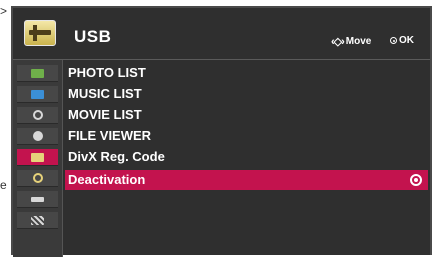 This screenshot has width=437, height=257. What do you see at coordinates (246, 115) in the screenshot?
I see `menu-item-movie-list: MOVIE LIST` at bounding box center [246, 115].